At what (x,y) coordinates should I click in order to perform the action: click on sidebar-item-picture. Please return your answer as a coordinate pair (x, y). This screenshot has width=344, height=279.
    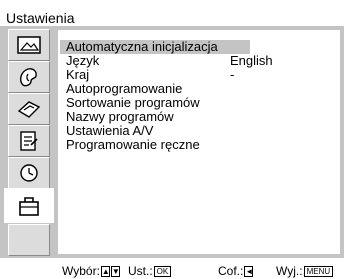
    Looking at the image, I should click on (29, 45).